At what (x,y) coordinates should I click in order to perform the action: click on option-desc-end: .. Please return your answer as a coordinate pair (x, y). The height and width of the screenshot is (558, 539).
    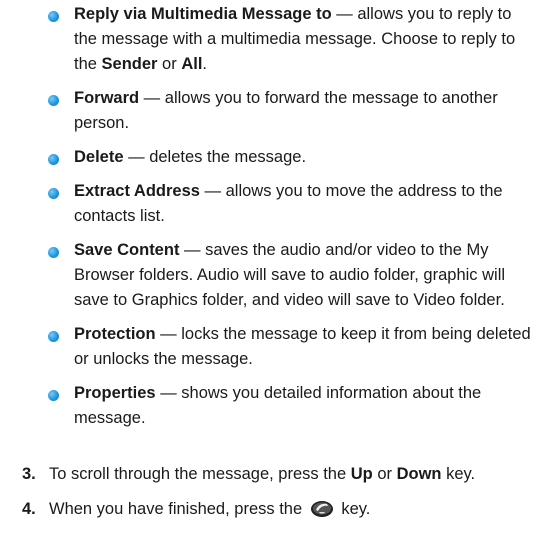
    Looking at the image, I should click on (204, 64).